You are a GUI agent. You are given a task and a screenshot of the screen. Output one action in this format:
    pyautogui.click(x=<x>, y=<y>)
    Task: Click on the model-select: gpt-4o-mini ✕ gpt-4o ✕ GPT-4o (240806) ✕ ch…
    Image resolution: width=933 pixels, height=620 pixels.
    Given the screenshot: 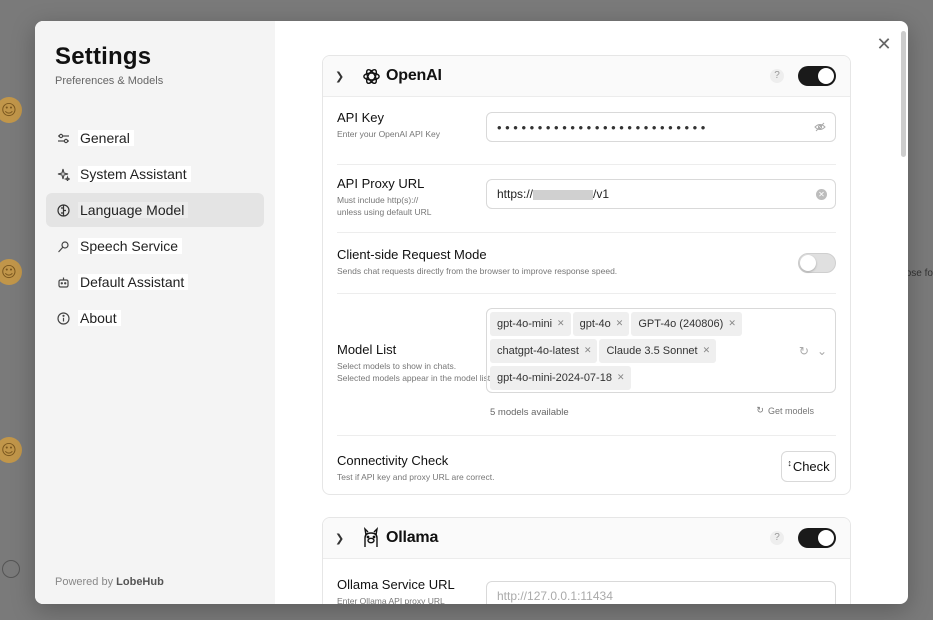 What is the action you would take?
    pyautogui.click(x=661, y=350)
    